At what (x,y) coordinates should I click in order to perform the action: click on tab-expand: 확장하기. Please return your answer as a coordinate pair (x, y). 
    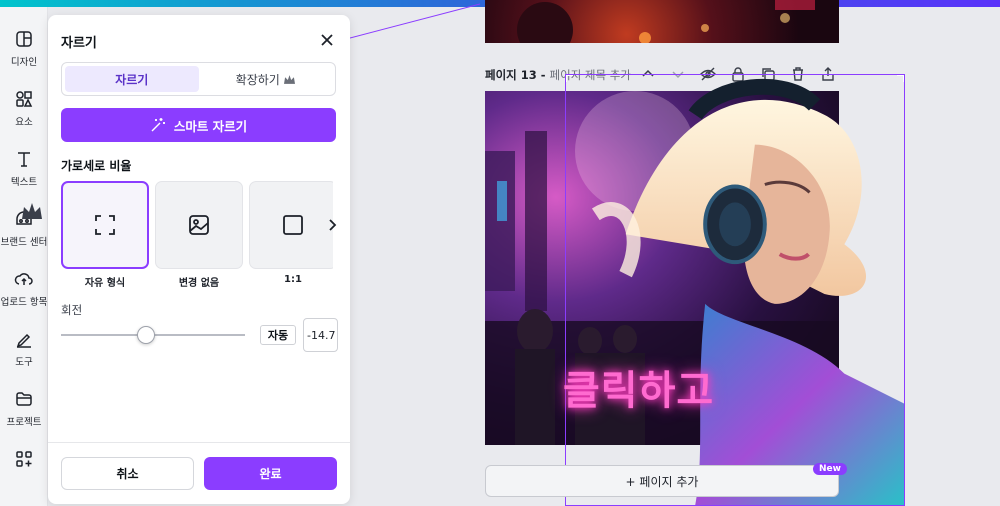
    Looking at the image, I should click on (266, 79).